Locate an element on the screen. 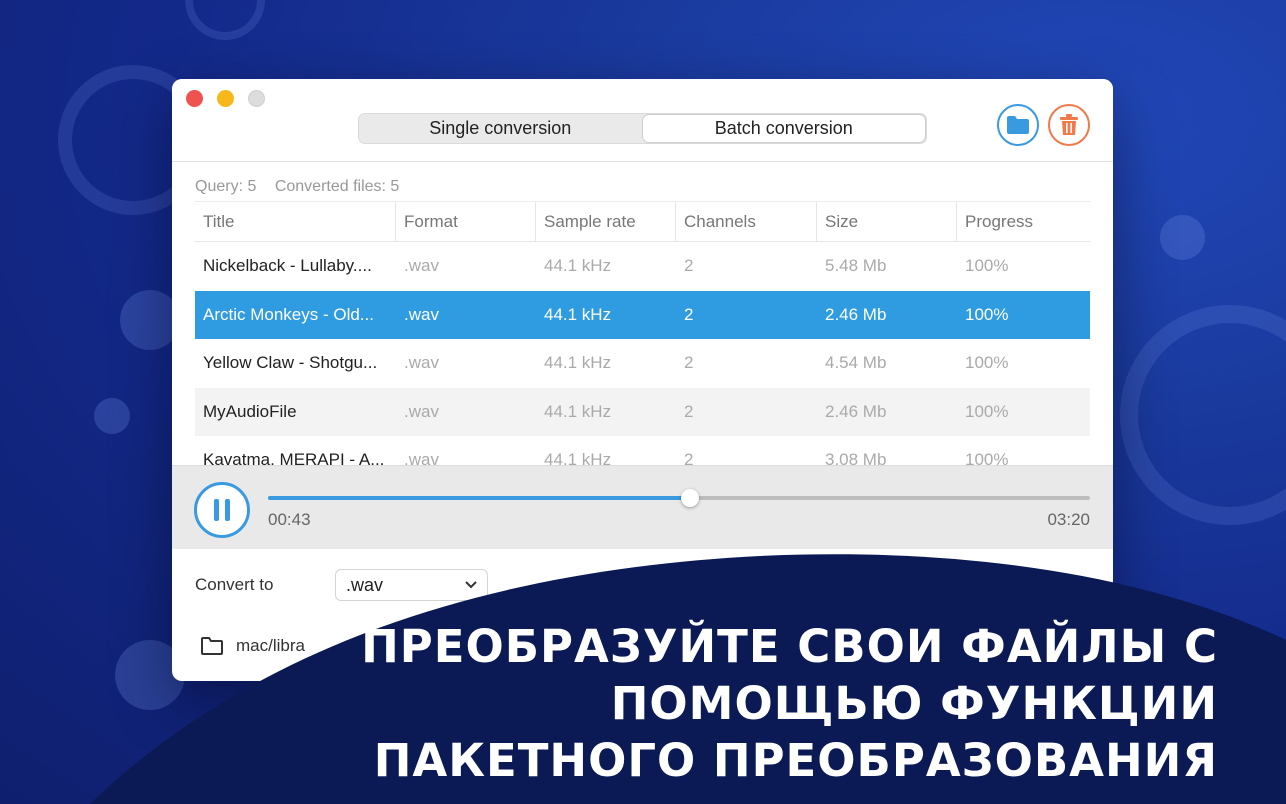 The height and width of the screenshot is (804, 1286). column-header-size: Size is located at coordinates (887, 221).